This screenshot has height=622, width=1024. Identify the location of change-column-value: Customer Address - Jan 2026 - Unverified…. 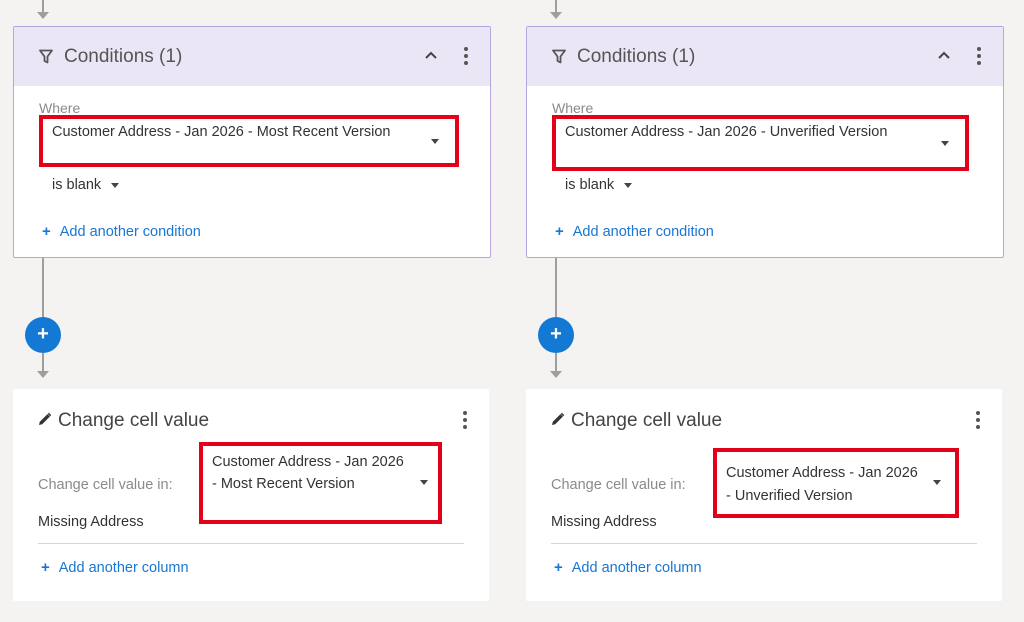
(822, 484).